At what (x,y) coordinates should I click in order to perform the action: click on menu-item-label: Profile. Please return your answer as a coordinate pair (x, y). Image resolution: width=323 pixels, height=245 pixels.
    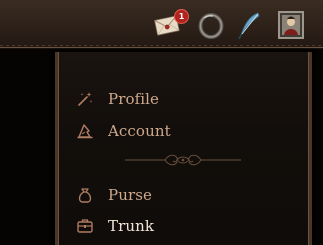
    Looking at the image, I should click on (134, 99).